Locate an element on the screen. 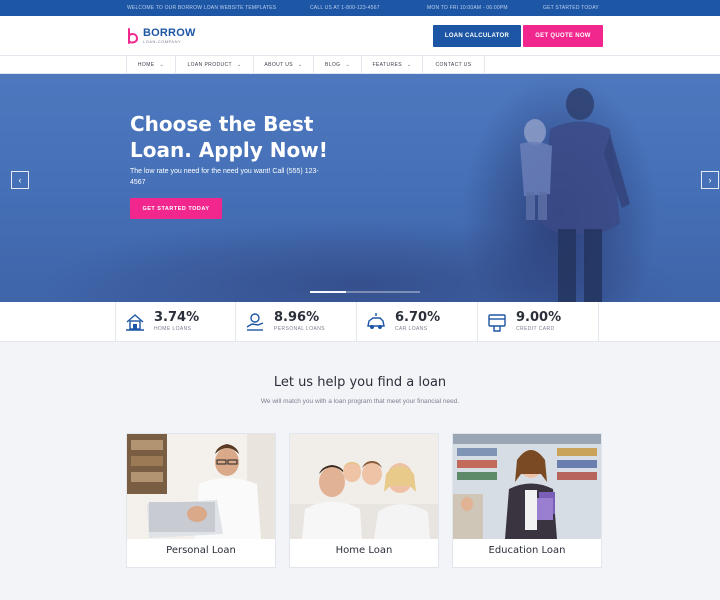 The width and height of the screenshot is (720, 600). nav-item-label: ABOUT US is located at coordinates (279, 65).